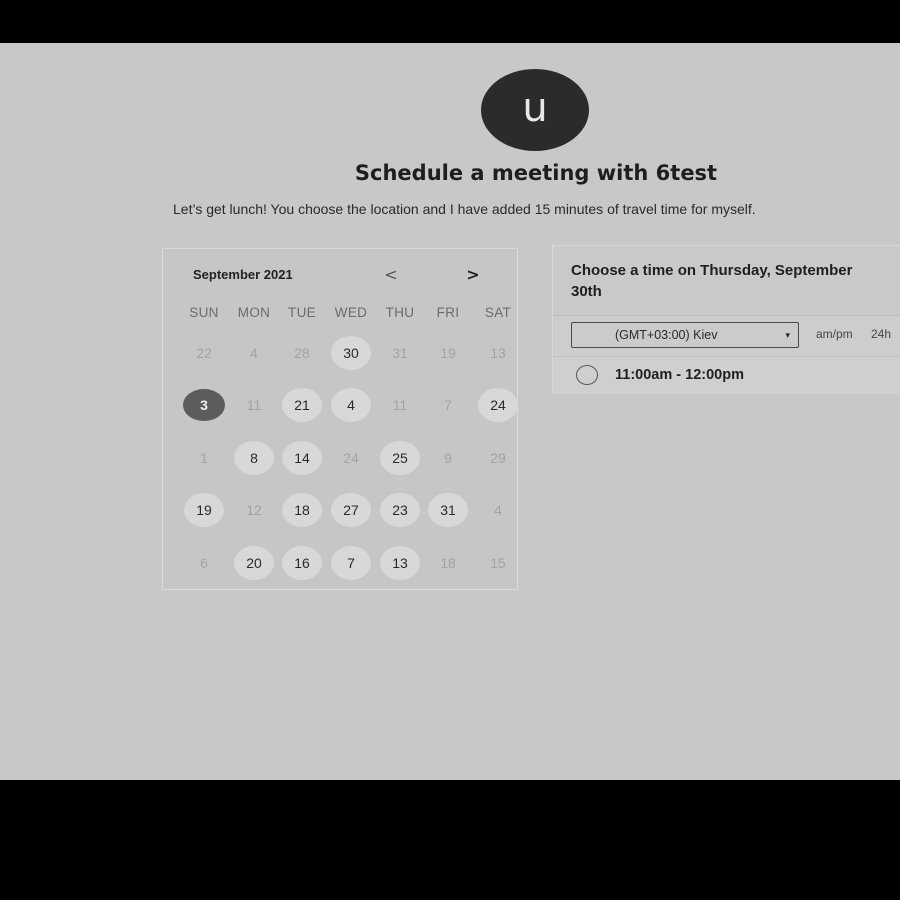 This screenshot has height=900, width=900. I want to click on calendar-day-available: 16, so click(302, 563).